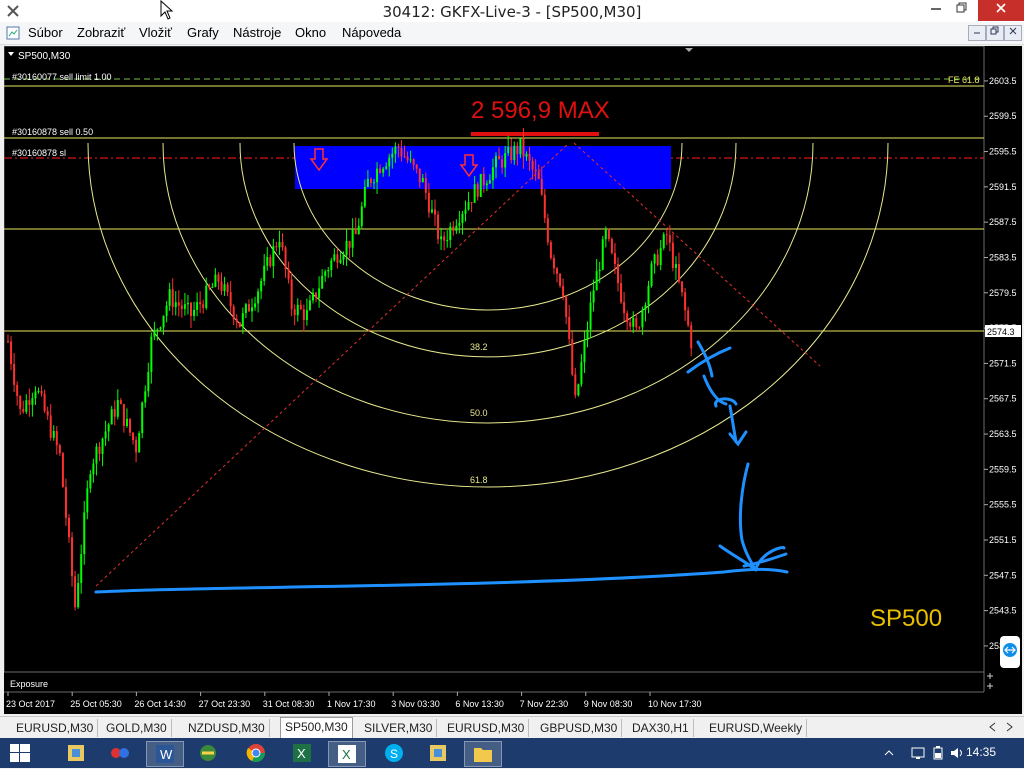  What do you see at coordinates (227, 728) in the screenshot?
I see `tab-nzdusd-m30: NZDUSD,M30` at bounding box center [227, 728].